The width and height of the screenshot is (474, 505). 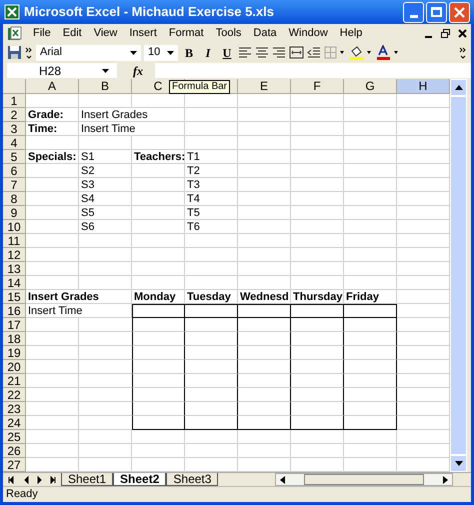 What do you see at coordinates (265, 33) in the screenshot?
I see `menu-item: Data` at bounding box center [265, 33].